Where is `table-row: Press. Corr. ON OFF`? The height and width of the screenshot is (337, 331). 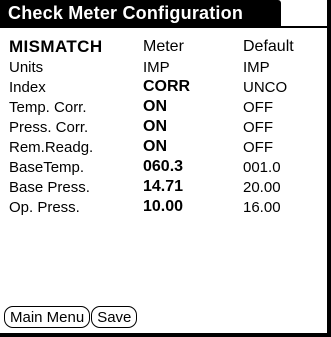 table-row: Press. Corr. ON OFF is located at coordinates (167, 127).